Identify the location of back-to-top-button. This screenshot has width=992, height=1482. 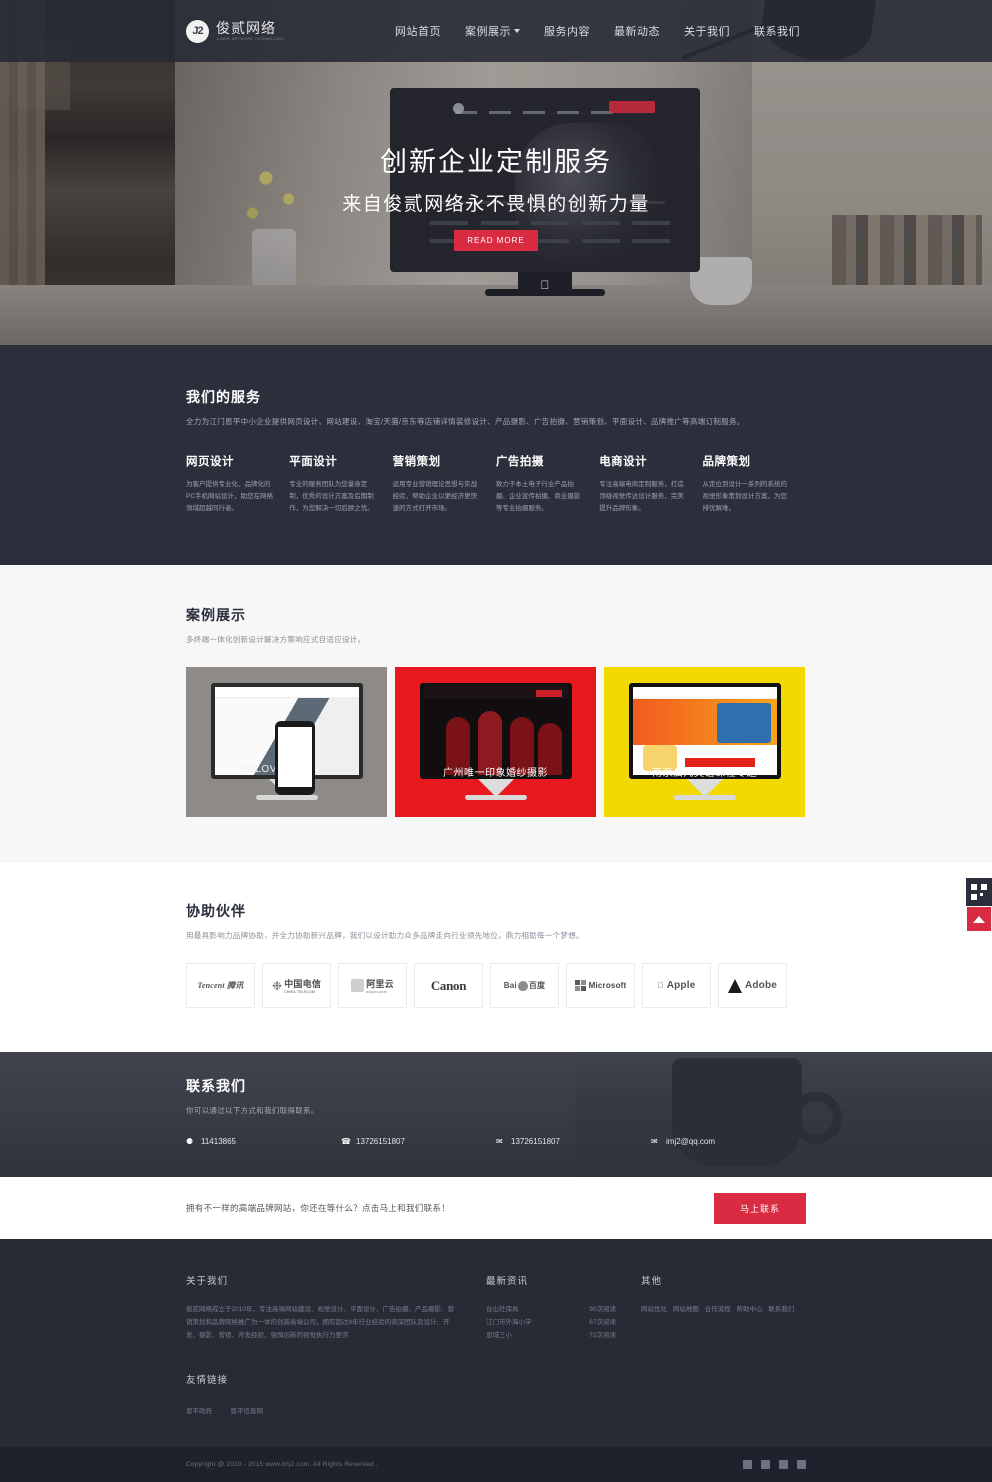
(979, 919).